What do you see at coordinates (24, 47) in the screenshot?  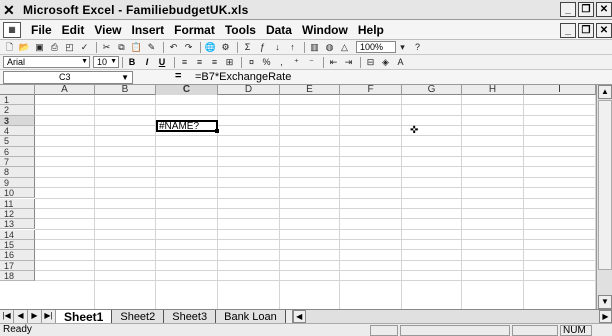 I see `open-icon: 📂` at bounding box center [24, 47].